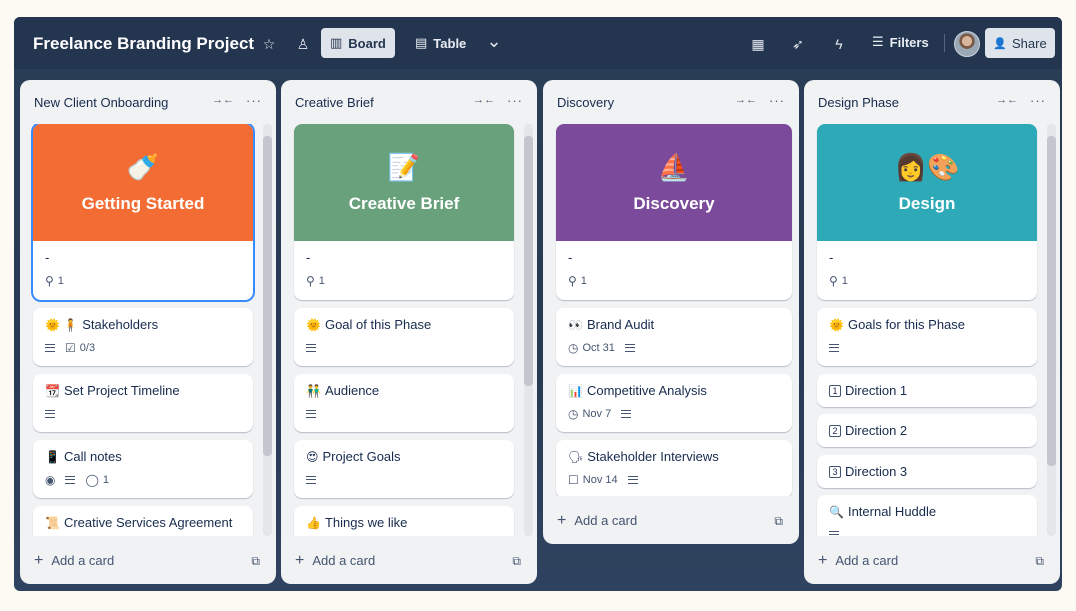 This screenshot has height=611, width=1076. What do you see at coordinates (927, 212) in the screenshot?
I see `cover-card: 👩🎨 Design - ⚲ 1` at bounding box center [927, 212].